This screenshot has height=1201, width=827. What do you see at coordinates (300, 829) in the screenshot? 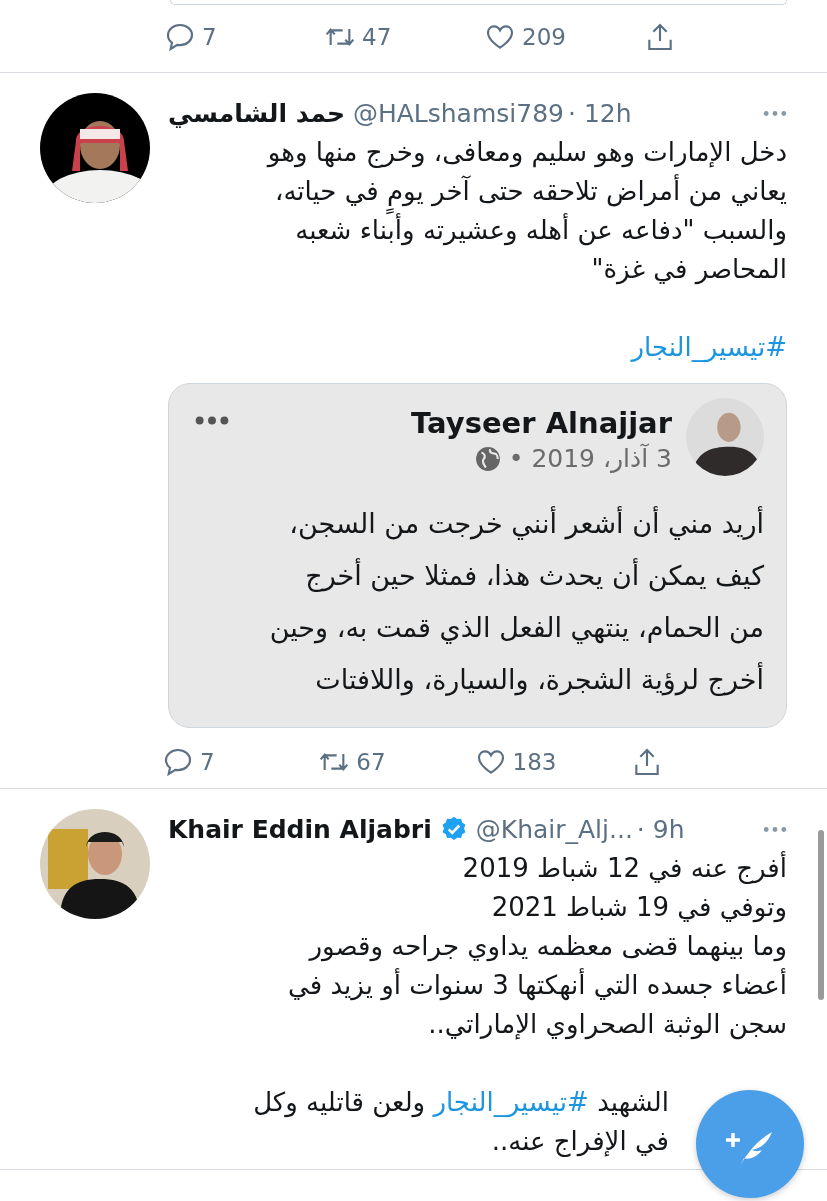
I see `author-name: Khair Eddin Aljabri` at bounding box center [300, 829].